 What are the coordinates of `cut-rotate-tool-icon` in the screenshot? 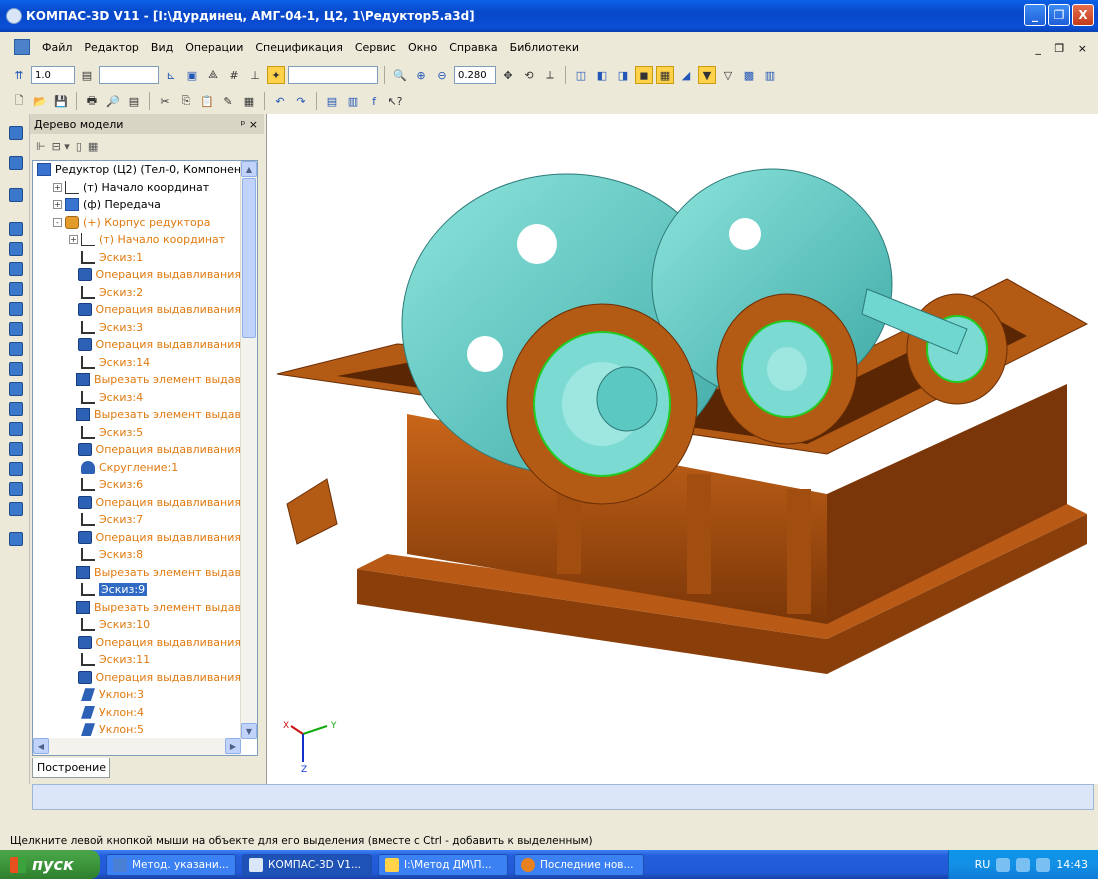 It's located at (16, 329).